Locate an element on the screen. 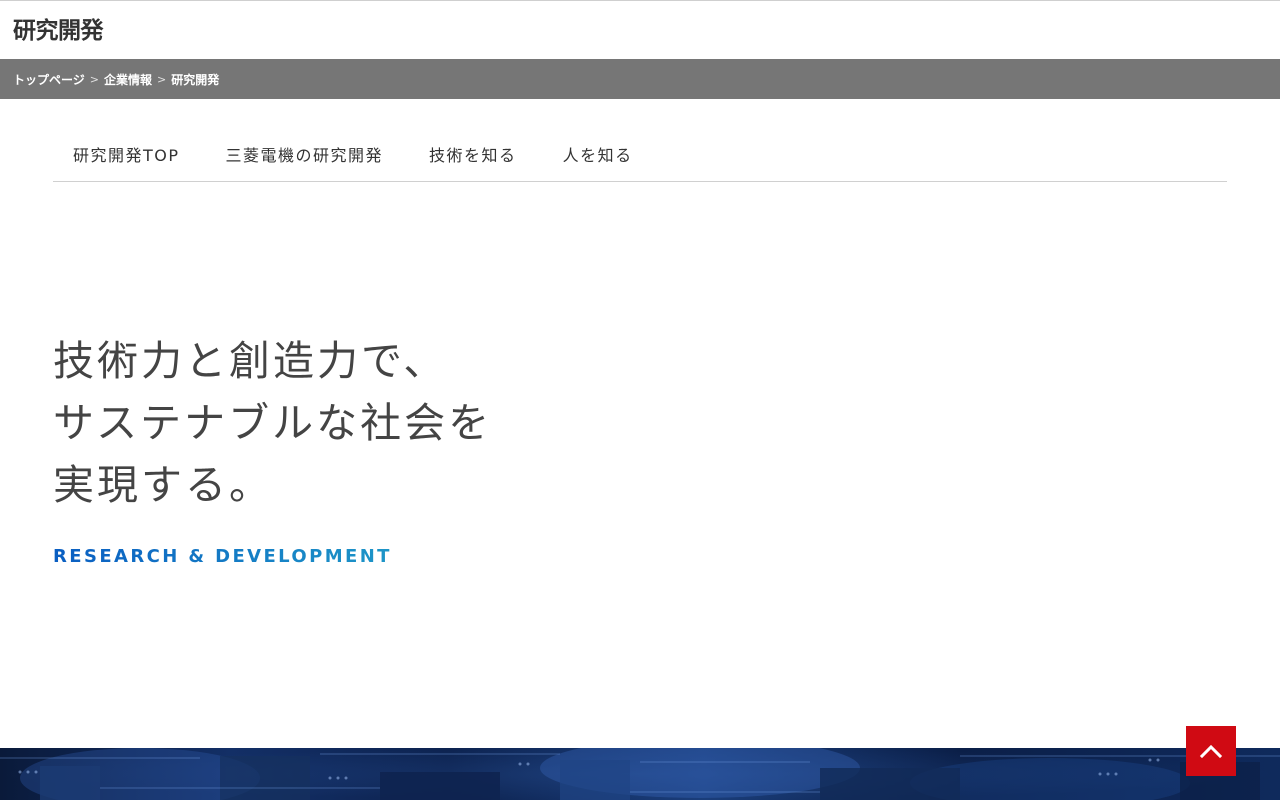  sub-nav: 研究開発TOP 三菱電機の研究開発 技術を知る 人を知る is located at coordinates (640, 158).